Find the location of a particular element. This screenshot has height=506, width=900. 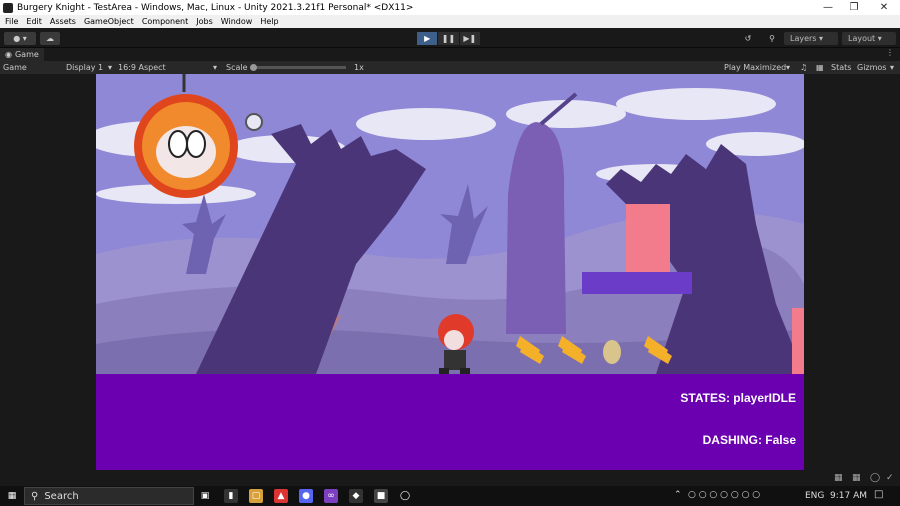

scale-value: 1x is located at coordinates (359, 67).